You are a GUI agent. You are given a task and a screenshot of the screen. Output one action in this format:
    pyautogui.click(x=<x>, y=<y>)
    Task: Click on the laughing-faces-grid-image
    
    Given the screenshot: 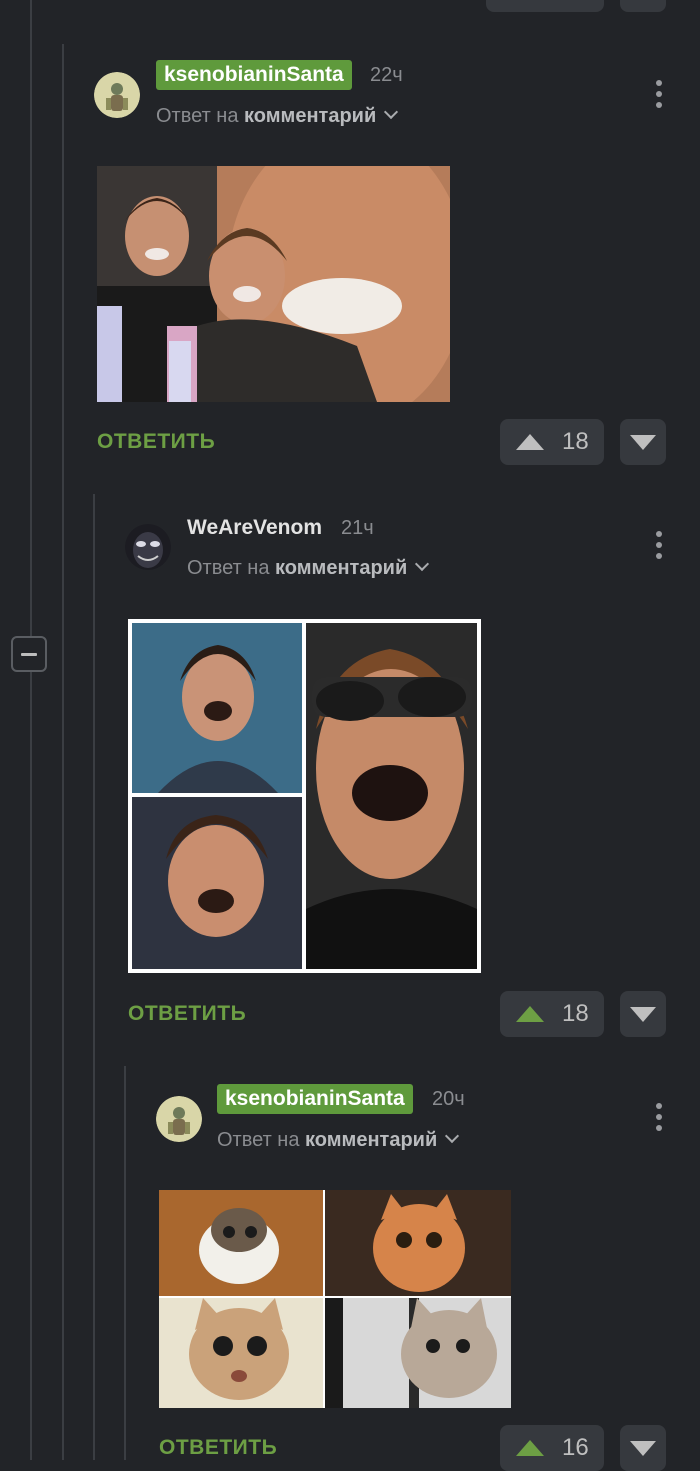 What is the action you would take?
    pyautogui.click(x=304, y=796)
    